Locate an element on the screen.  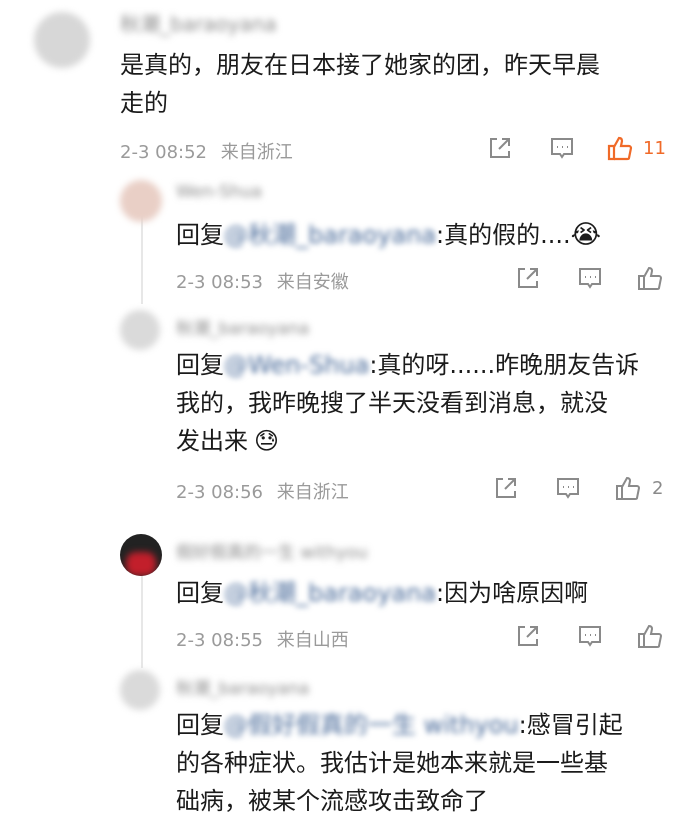
reply-text-line-1: :真的呀......昨晚朋友告诉 is located at coordinates (504, 365).